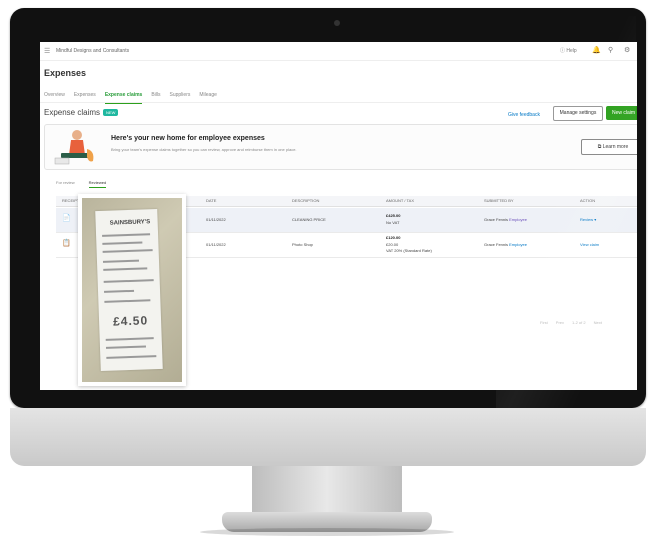  What do you see at coordinates (211, 200) in the screenshot?
I see `col-date: DATE` at bounding box center [211, 200].